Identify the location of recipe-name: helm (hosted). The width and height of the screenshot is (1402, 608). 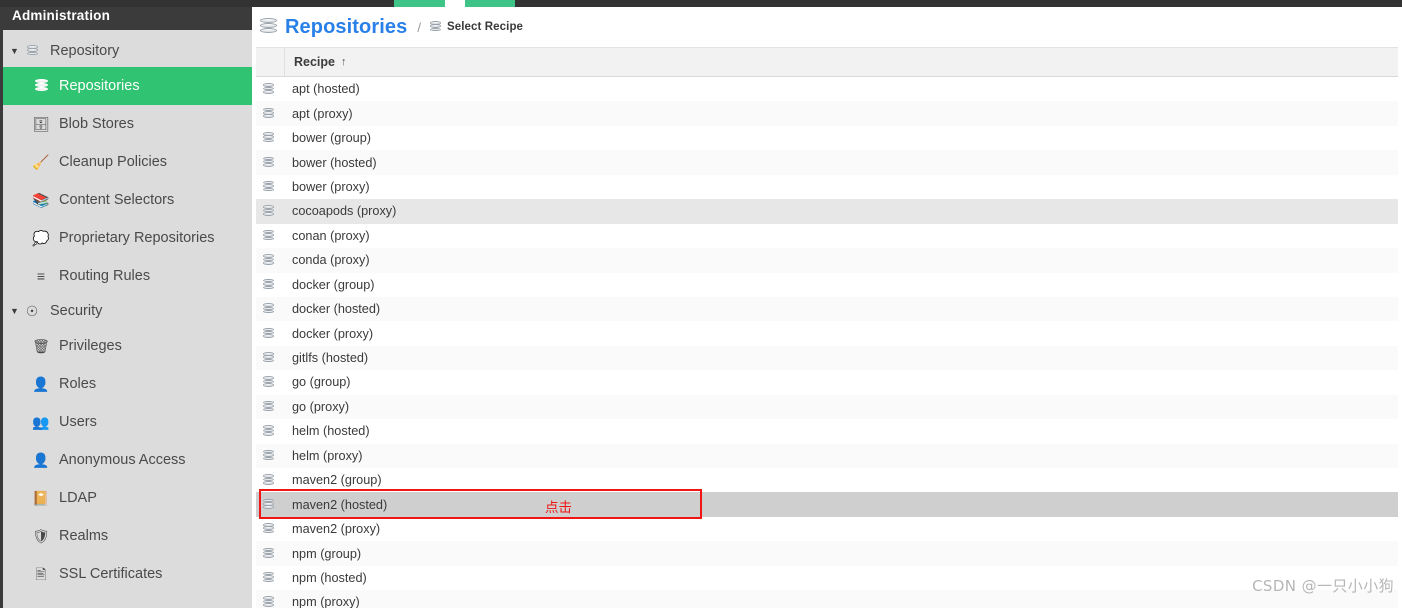
(331, 431).